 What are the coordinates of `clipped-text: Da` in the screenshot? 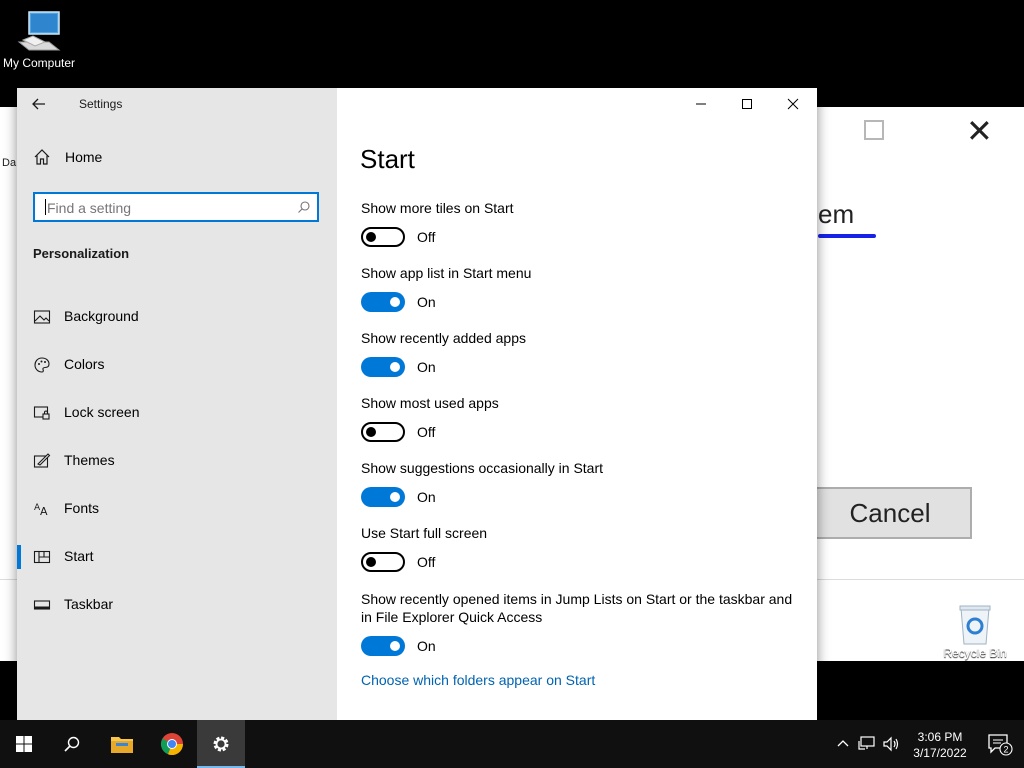 It's located at (9, 163).